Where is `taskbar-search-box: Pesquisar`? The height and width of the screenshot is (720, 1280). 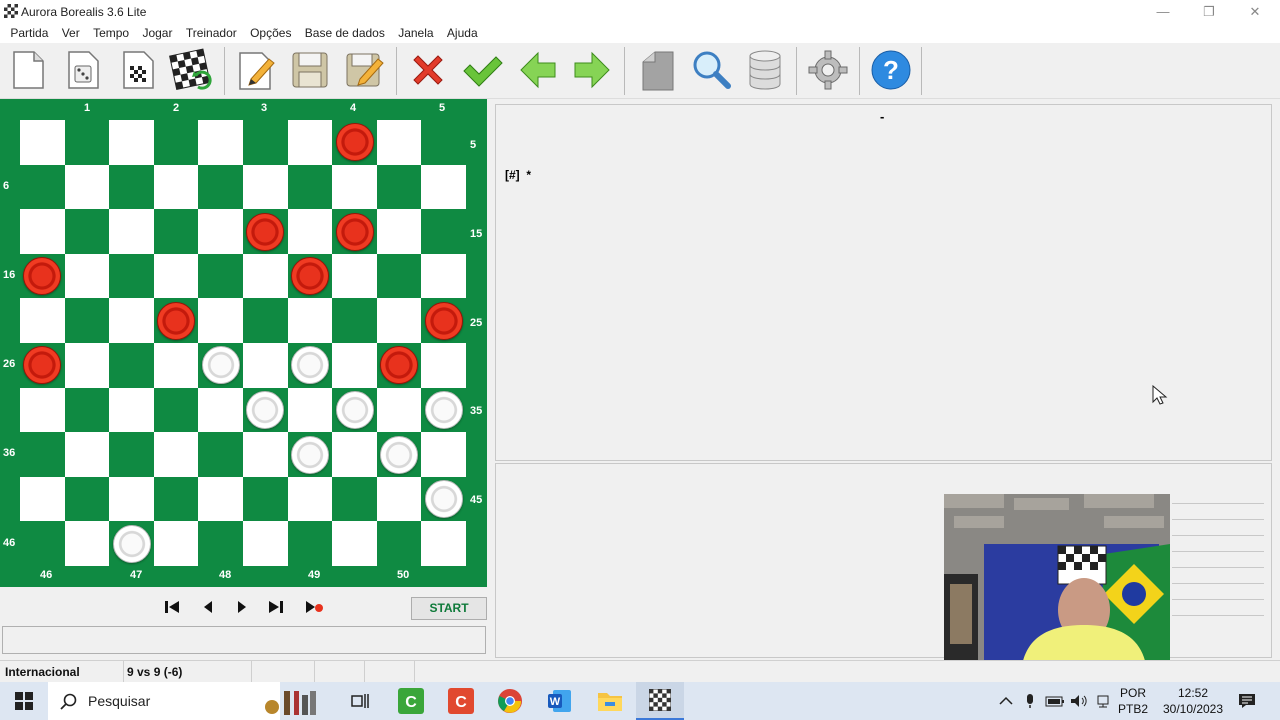
taskbar-search-box: Pesquisar is located at coordinates (182, 701).